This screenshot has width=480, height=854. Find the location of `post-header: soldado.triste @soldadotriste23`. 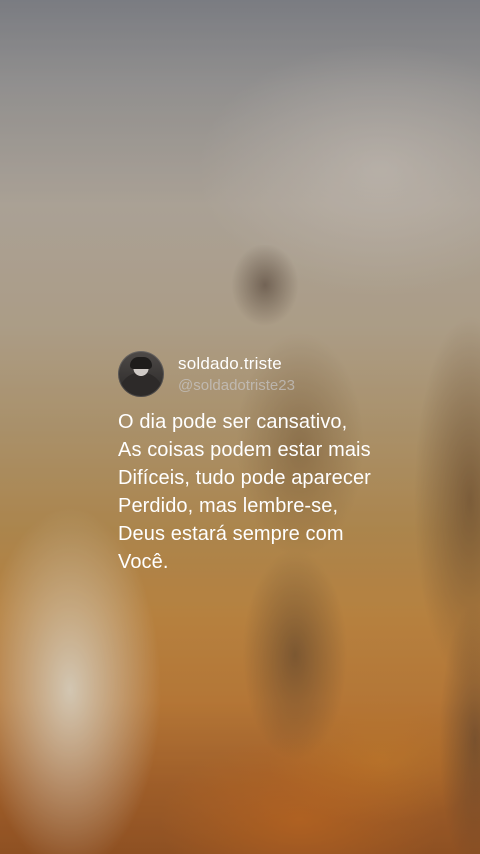

post-header: soldado.triste @soldadotriste23 is located at coordinates (283, 374).